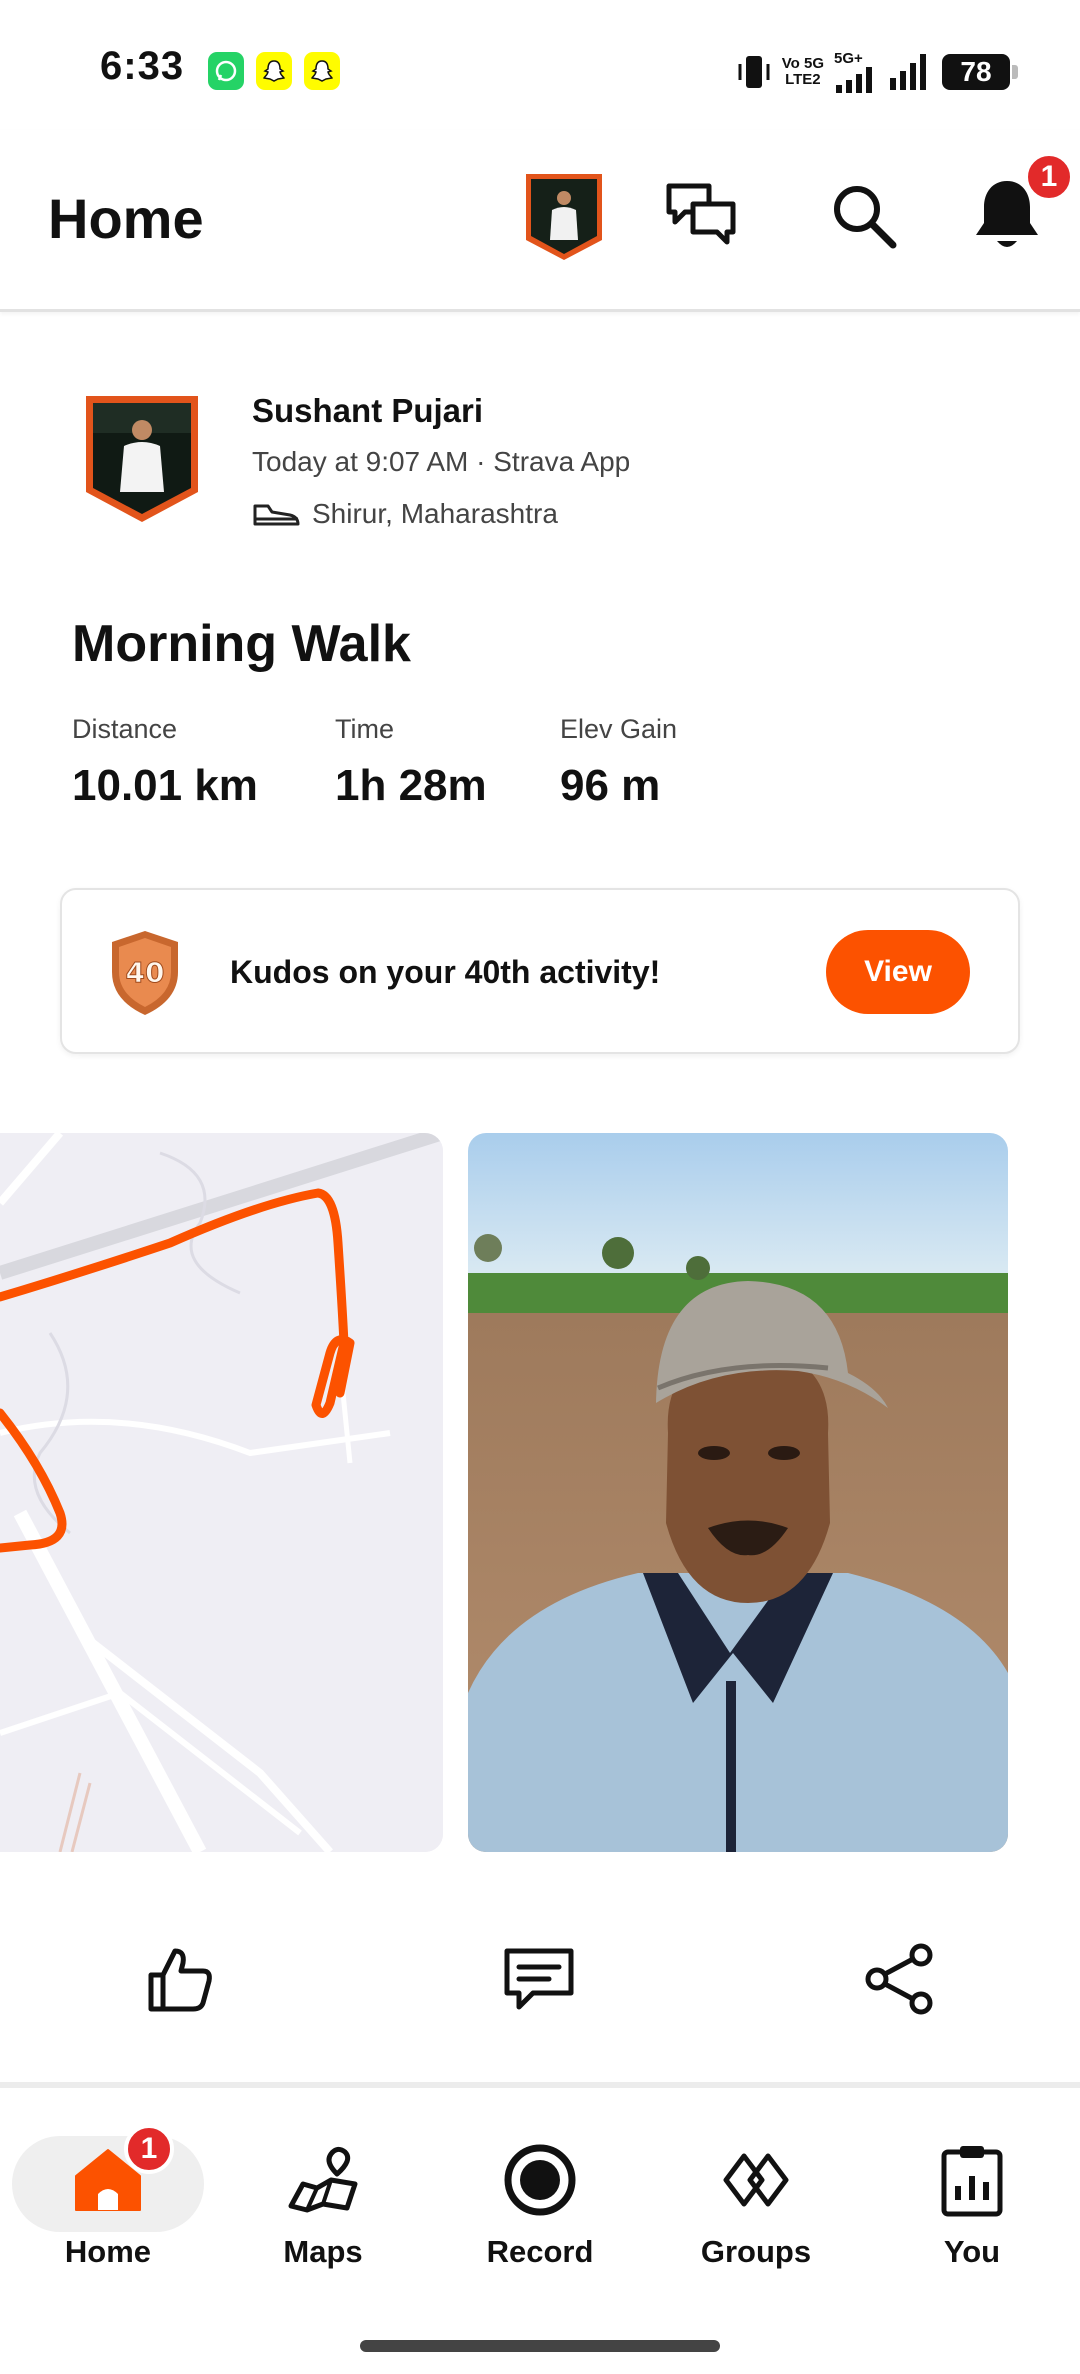  What do you see at coordinates (411, 785) in the screenshot?
I see `stat-value: 1h 28m` at bounding box center [411, 785].